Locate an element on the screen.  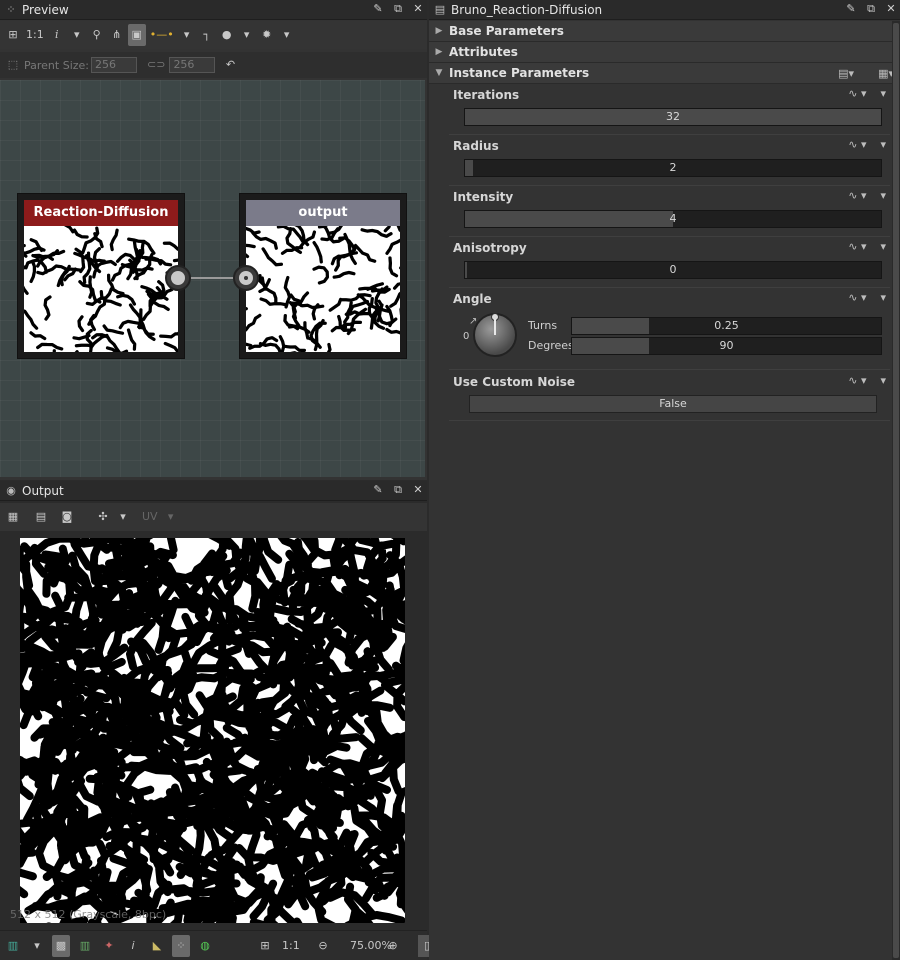
degrees-slider: 90 is located at coordinates (726, 346).